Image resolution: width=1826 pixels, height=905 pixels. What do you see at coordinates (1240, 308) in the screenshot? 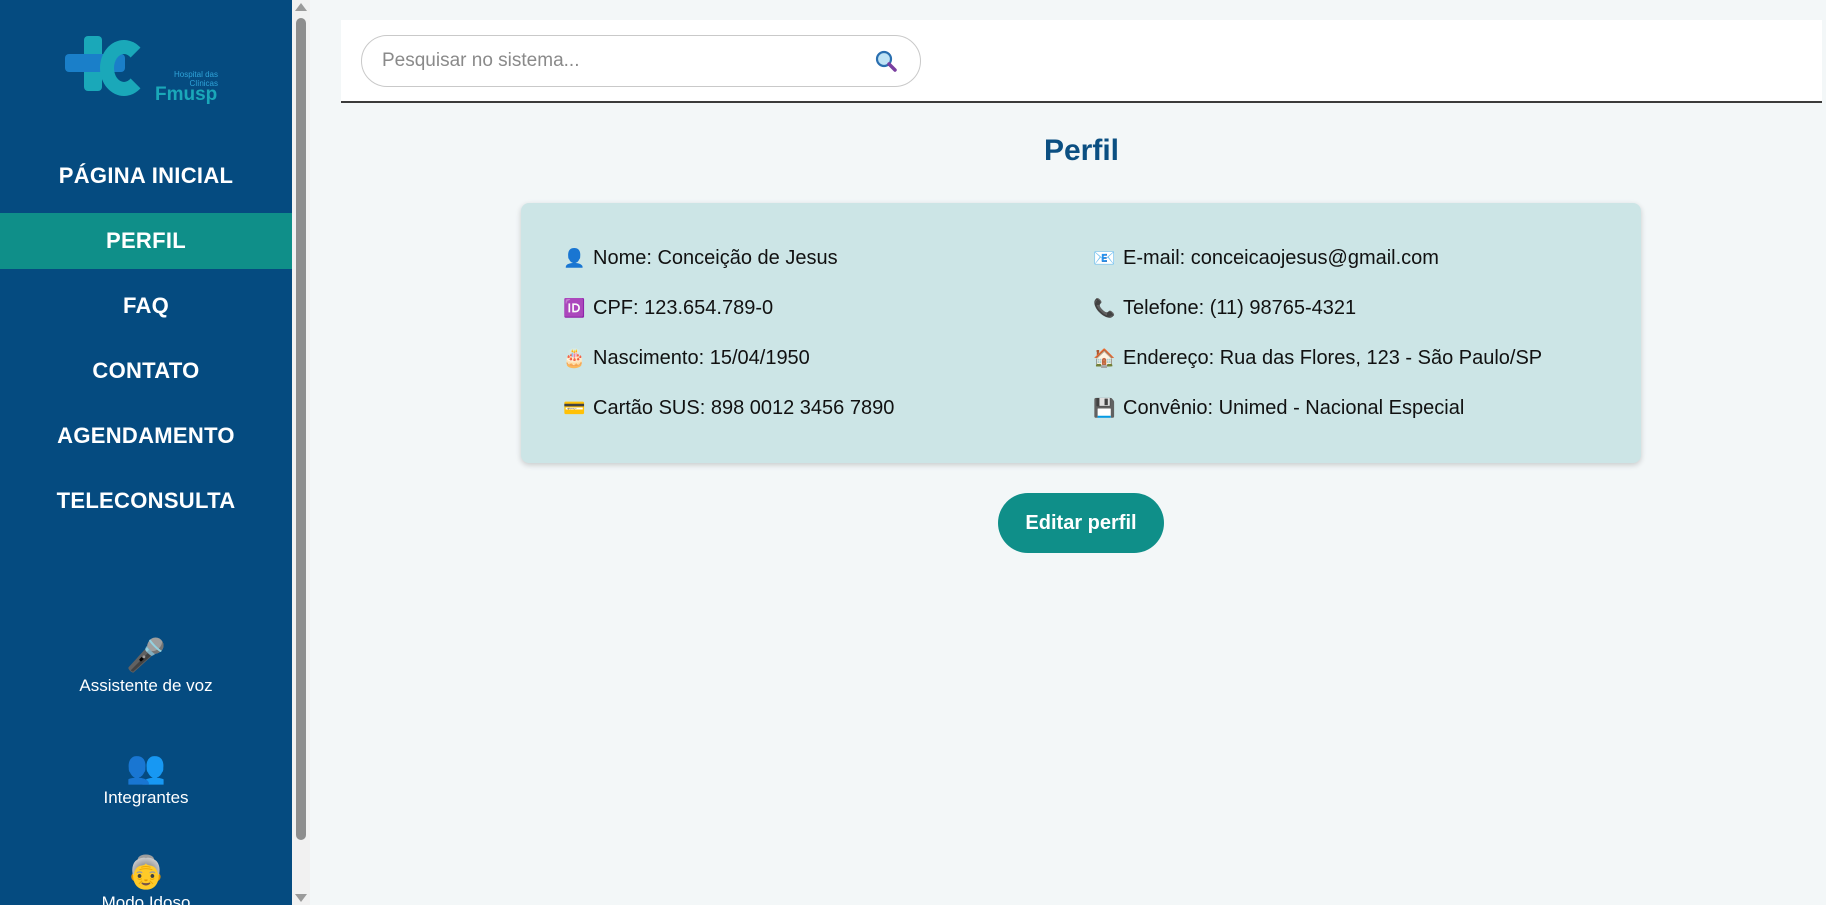
I see `profile-phone-text: Telefone: (11) 98765-4321` at bounding box center [1240, 308].